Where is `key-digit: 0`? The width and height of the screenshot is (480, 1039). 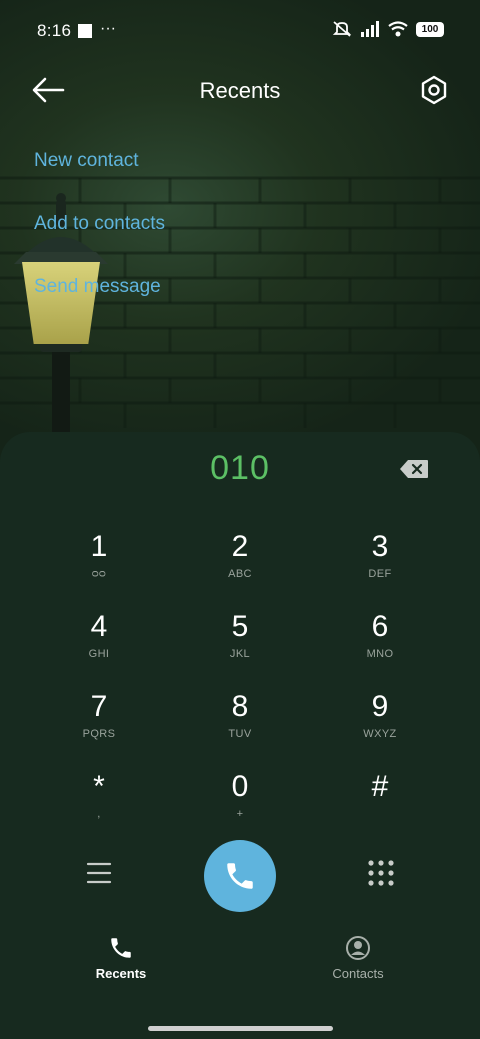 key-digit: 0 is located at coordinates (240, 786).